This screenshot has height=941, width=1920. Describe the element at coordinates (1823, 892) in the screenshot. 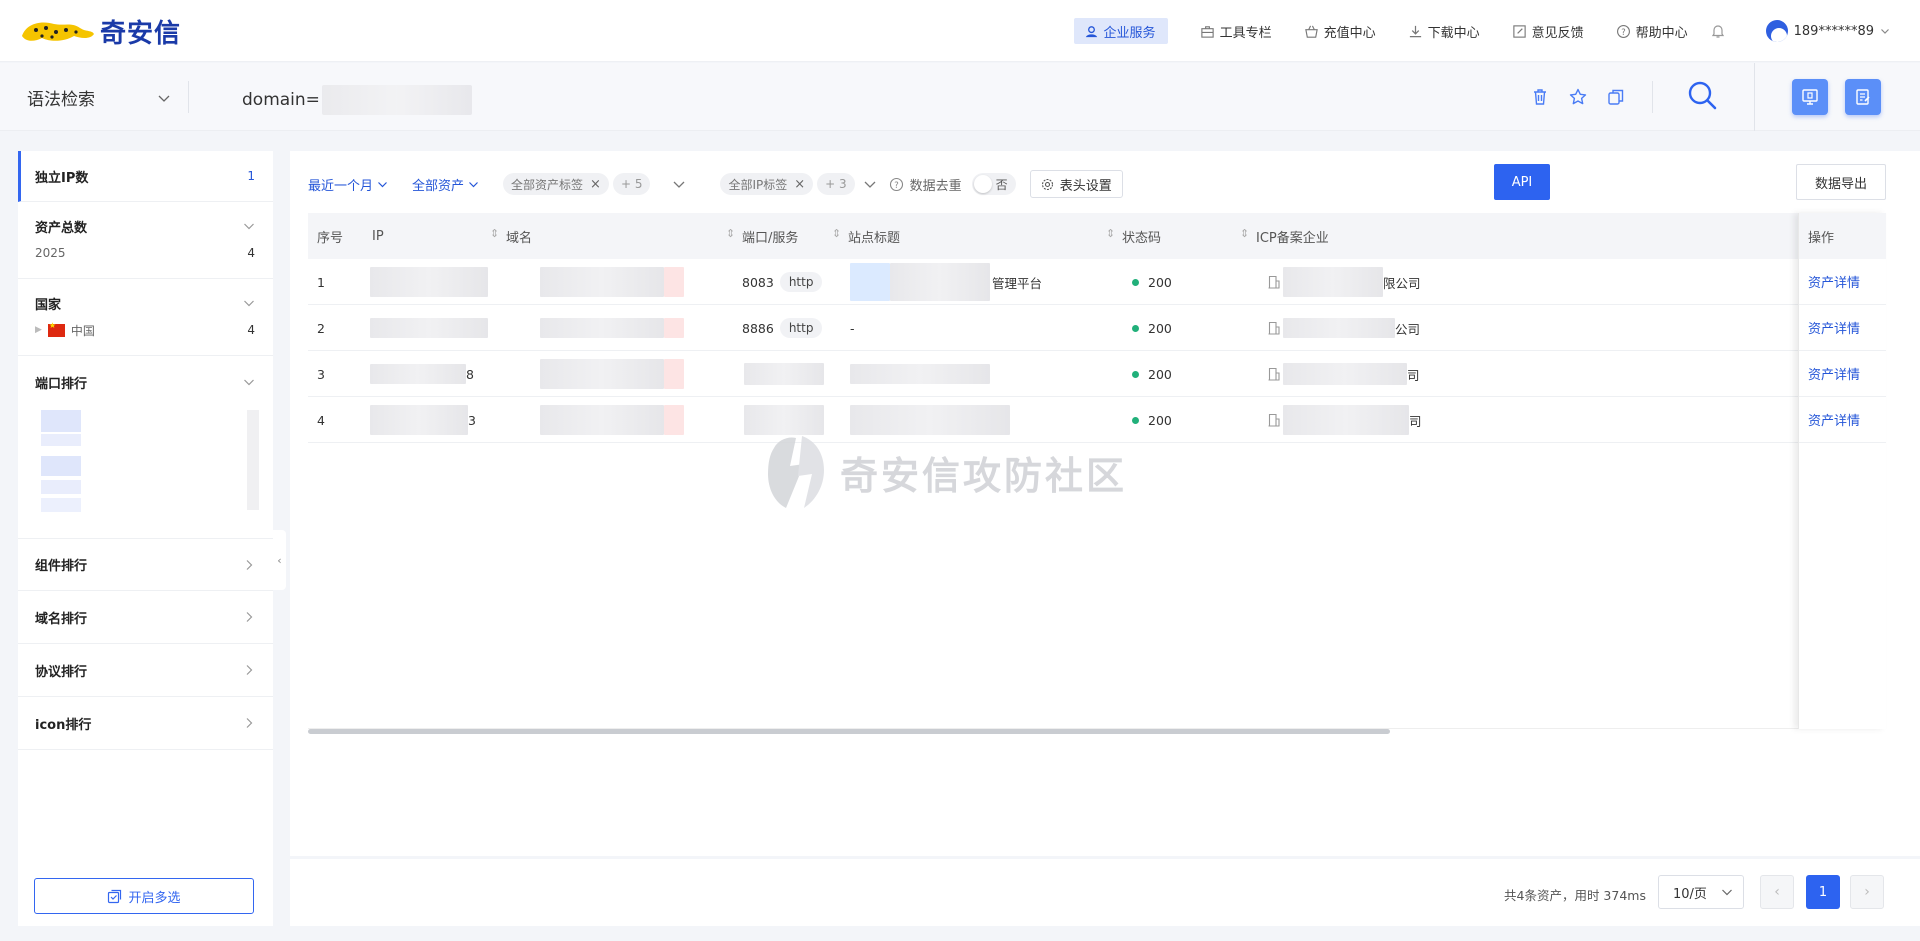

I see `page-number-current: 1` at that location.